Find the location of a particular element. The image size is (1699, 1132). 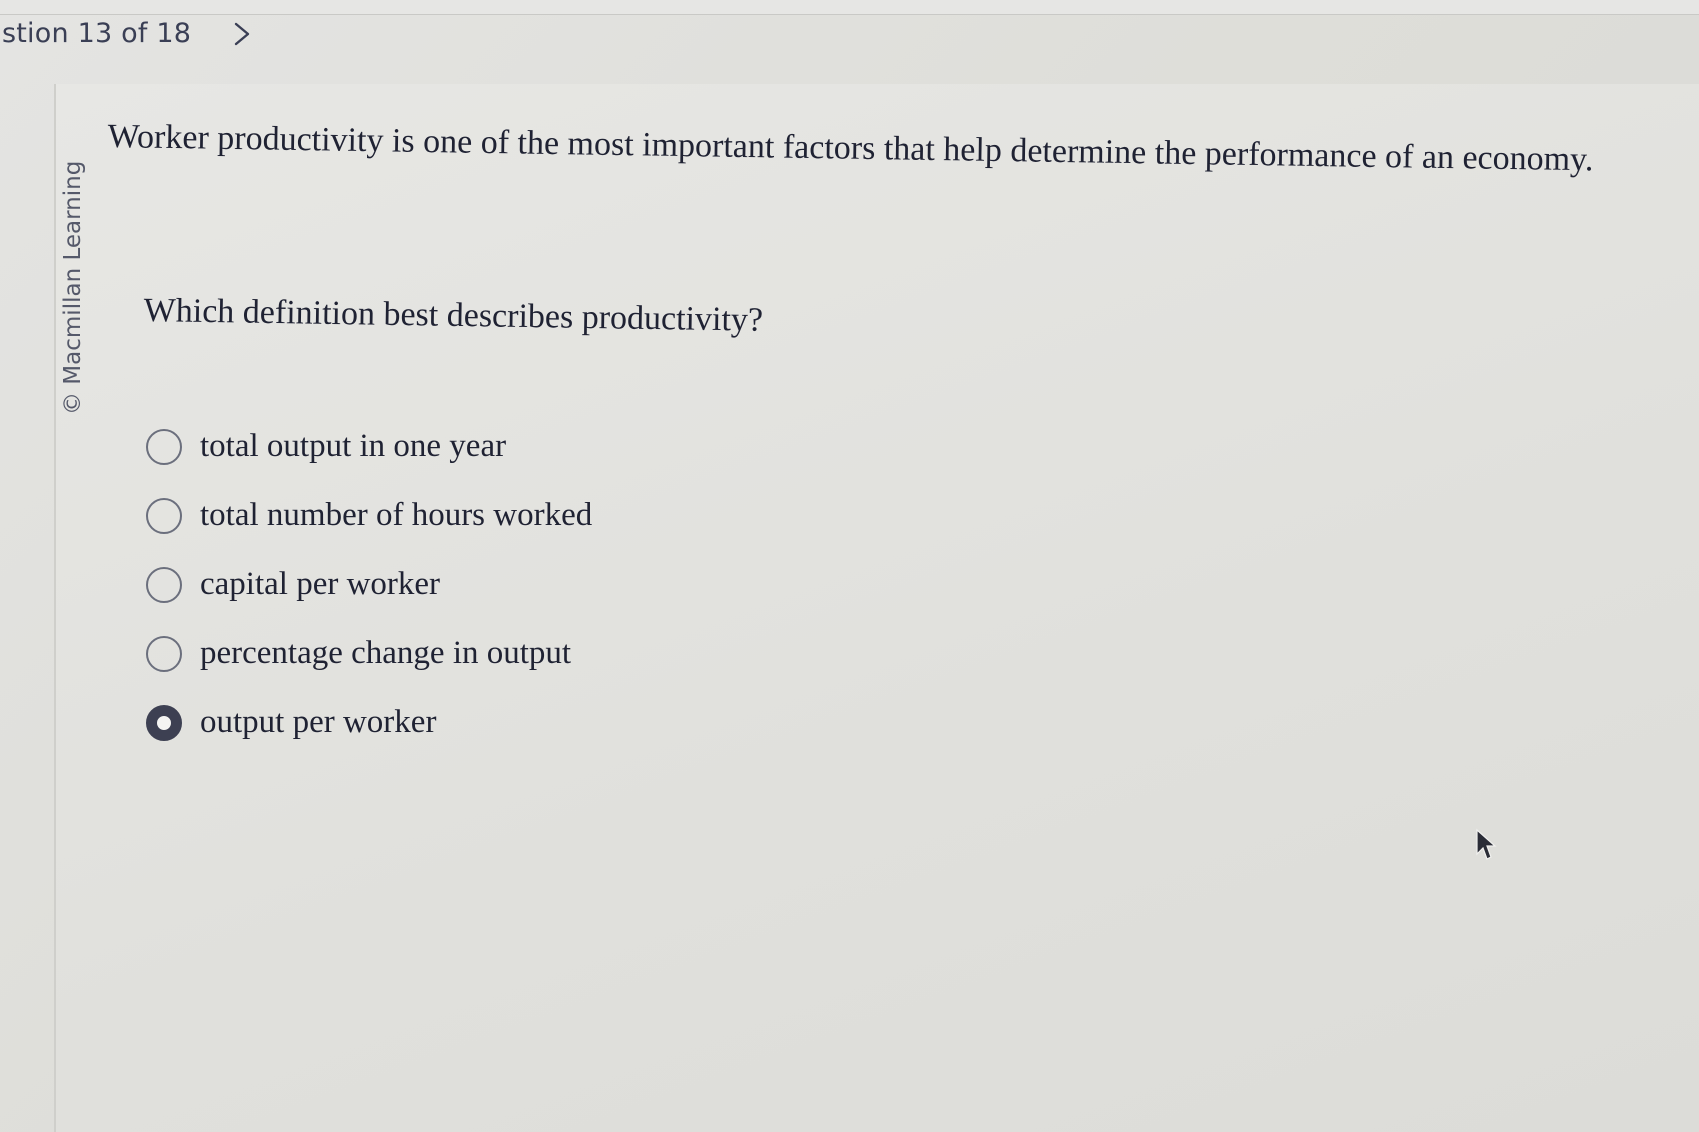

answer-option-label: capital per worker is located at coordinates (320, 584).